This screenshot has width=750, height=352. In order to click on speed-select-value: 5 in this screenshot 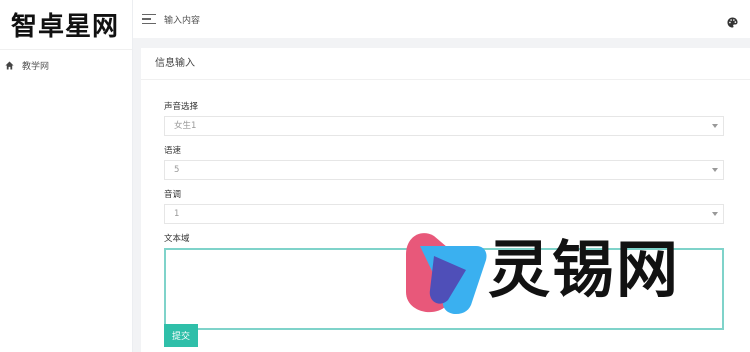, I will do `click(177, 170)`.